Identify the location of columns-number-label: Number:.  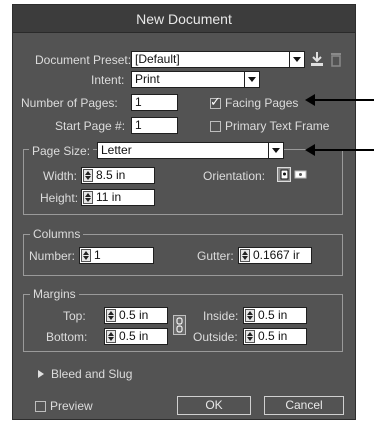
(52, 256).